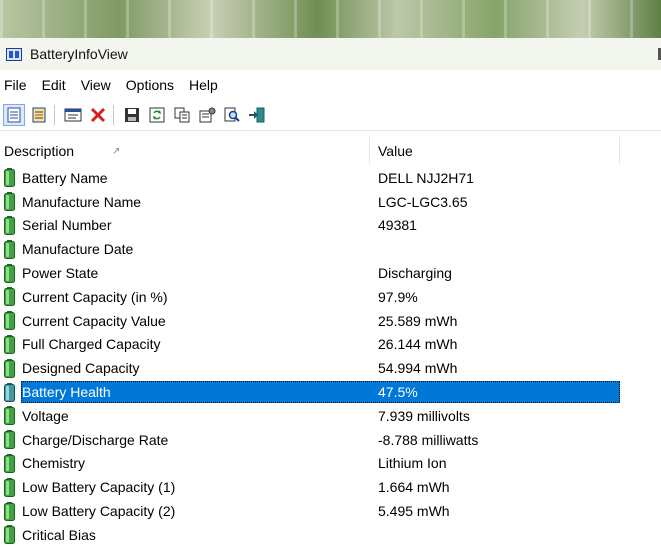 The width and height of the screenshot is (661, 547). Describe the element at coordinates (18, 85) in the screenshot. I see `menu-file: File` at that location.